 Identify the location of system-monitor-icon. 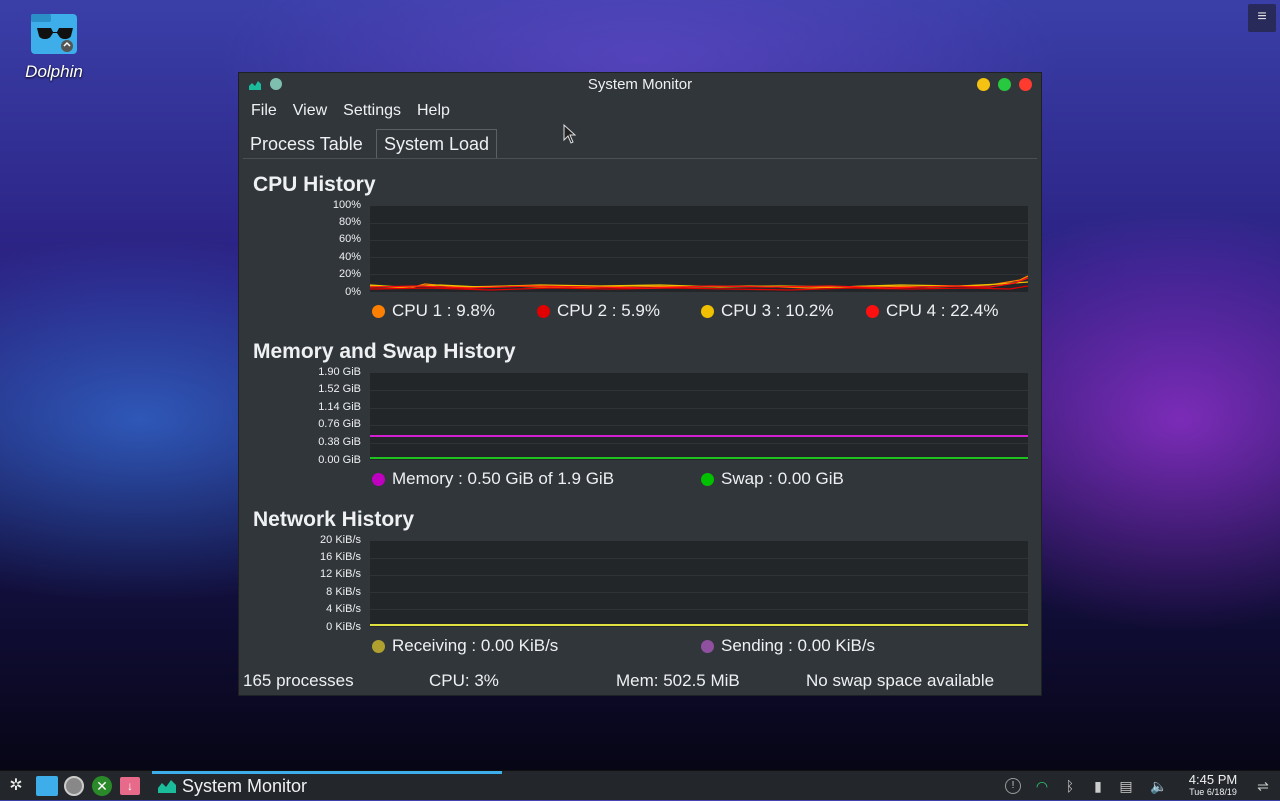
(167, 786).